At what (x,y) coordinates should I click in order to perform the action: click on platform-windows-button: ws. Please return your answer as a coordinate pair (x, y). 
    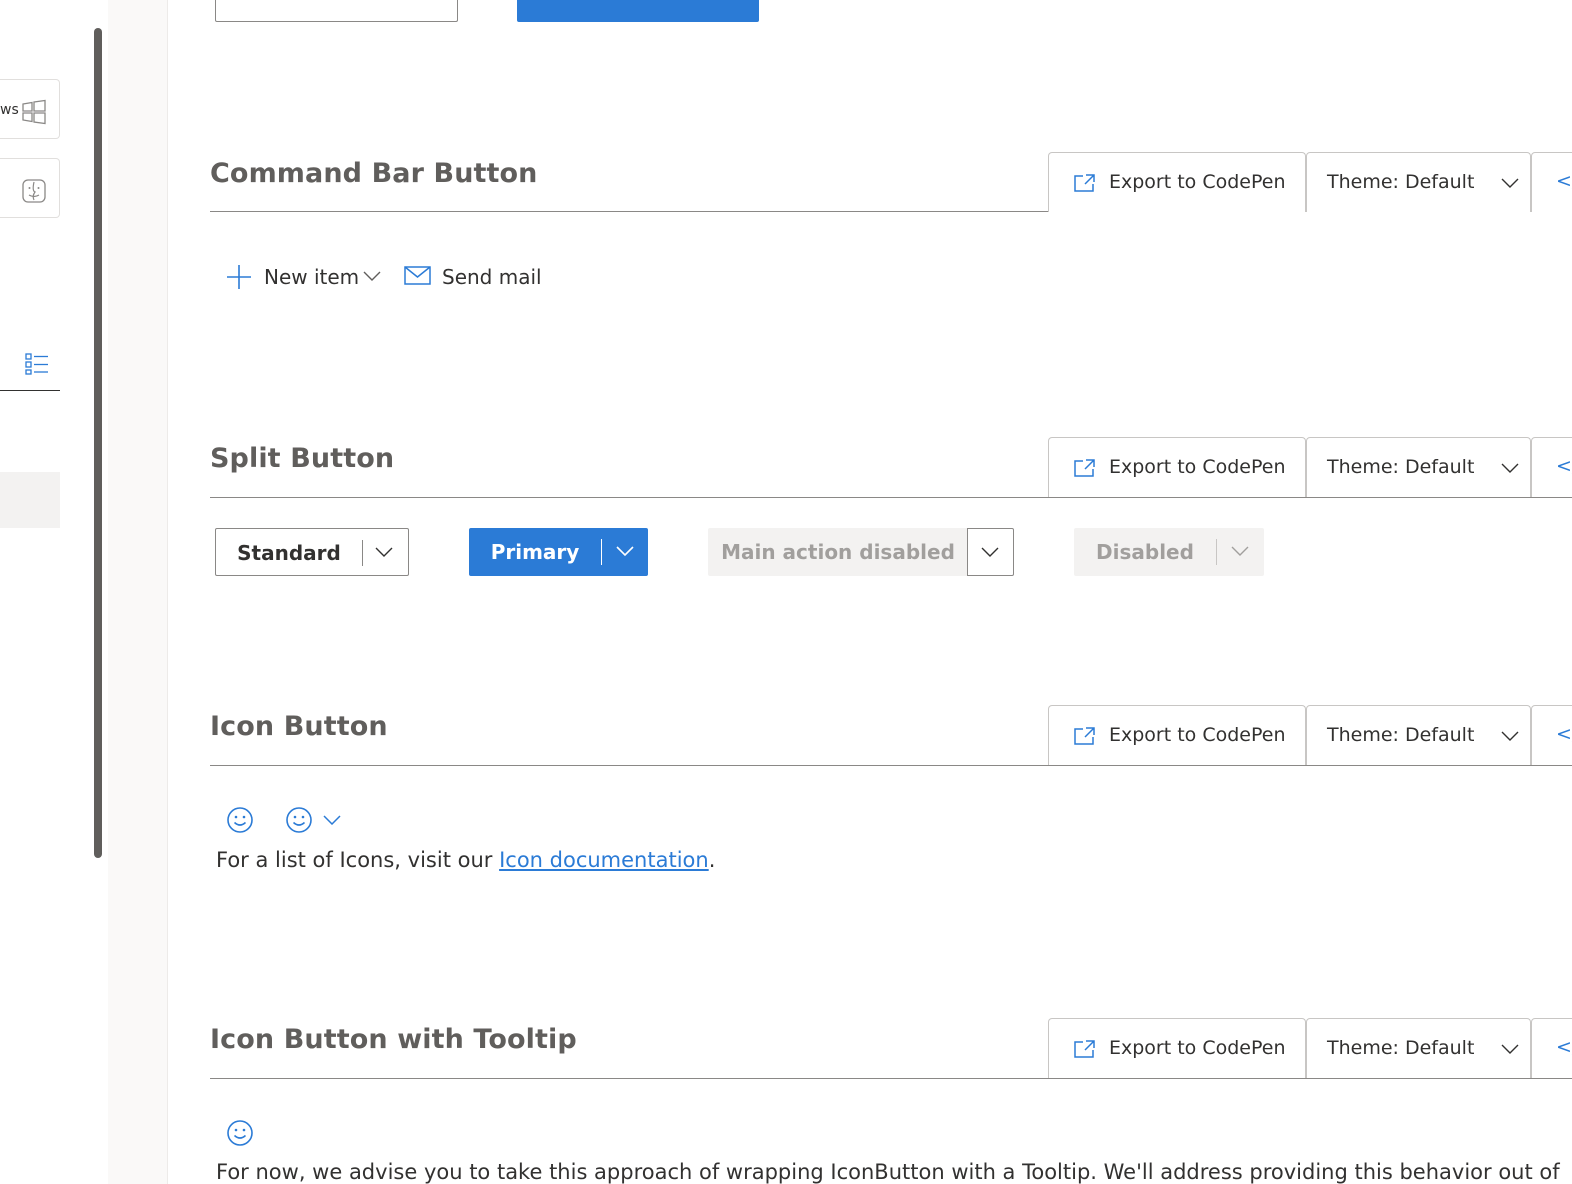
    Looking at the image, I should click on (30, 109).